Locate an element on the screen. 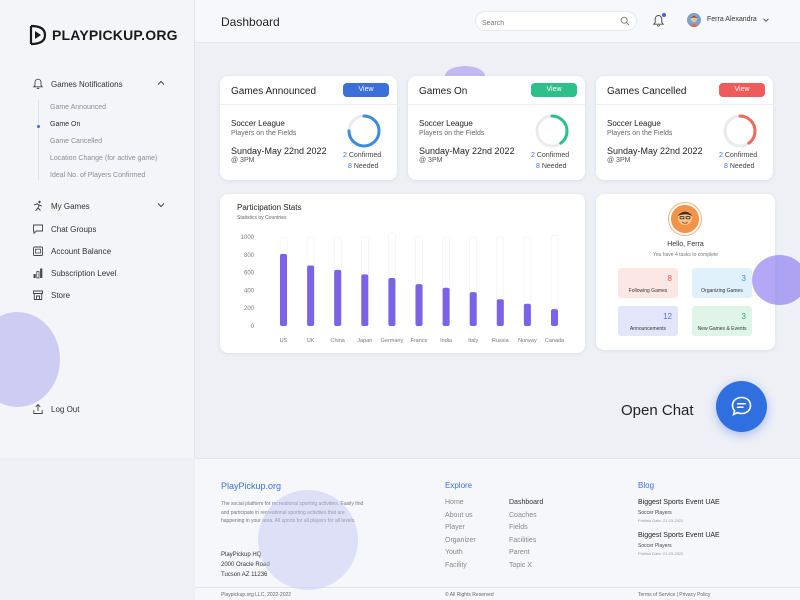 The image size is (800, 600). nav-my-games-label: My Games is located at coordinates (70, 206).